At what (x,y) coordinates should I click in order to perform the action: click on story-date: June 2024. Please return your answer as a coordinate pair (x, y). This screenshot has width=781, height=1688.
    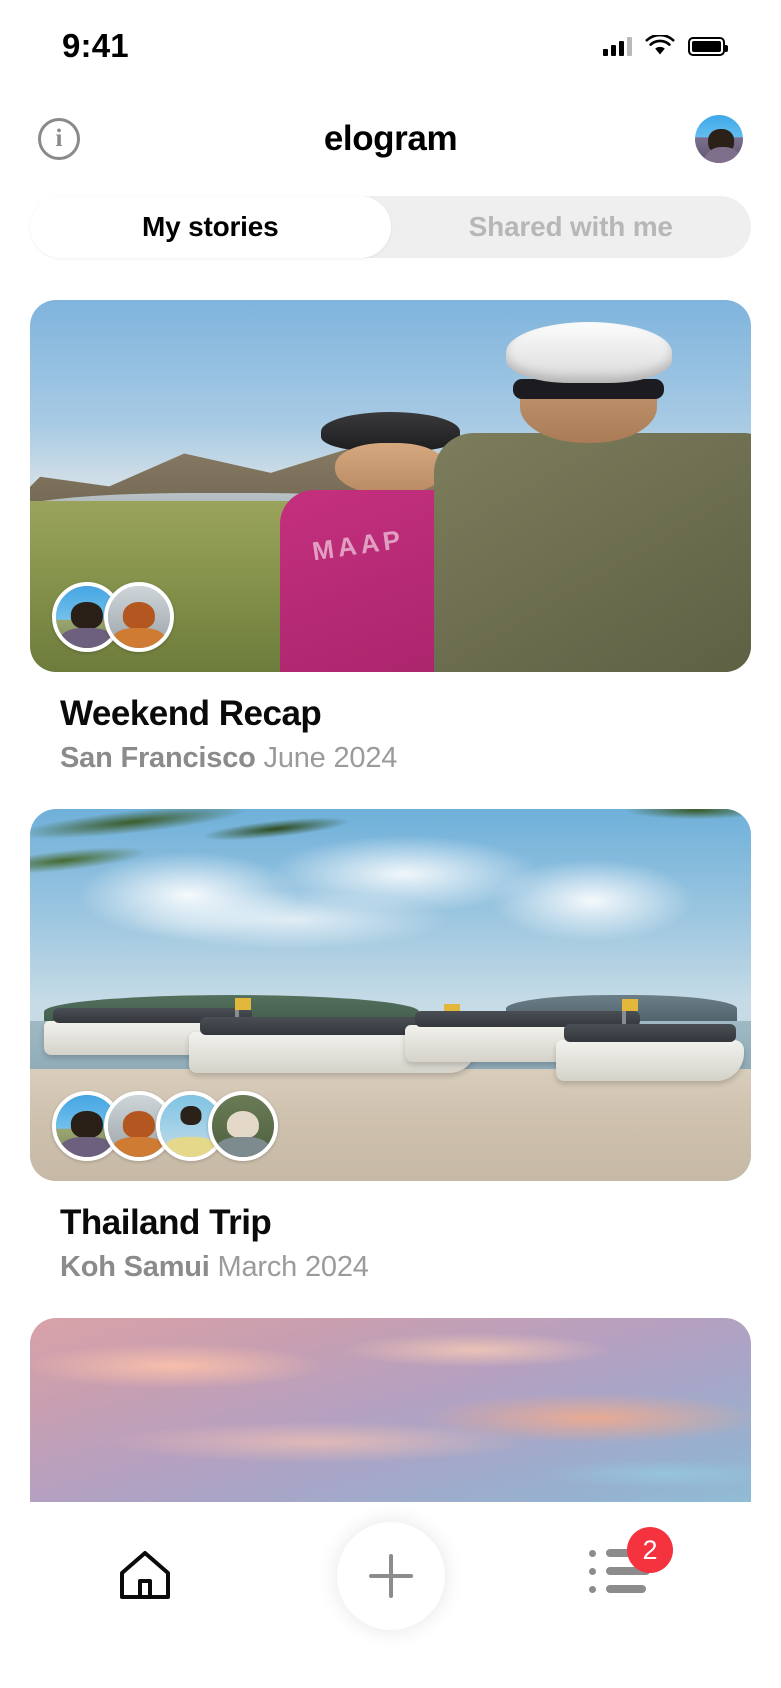
    Looking at the image, I should click on (330, 758).